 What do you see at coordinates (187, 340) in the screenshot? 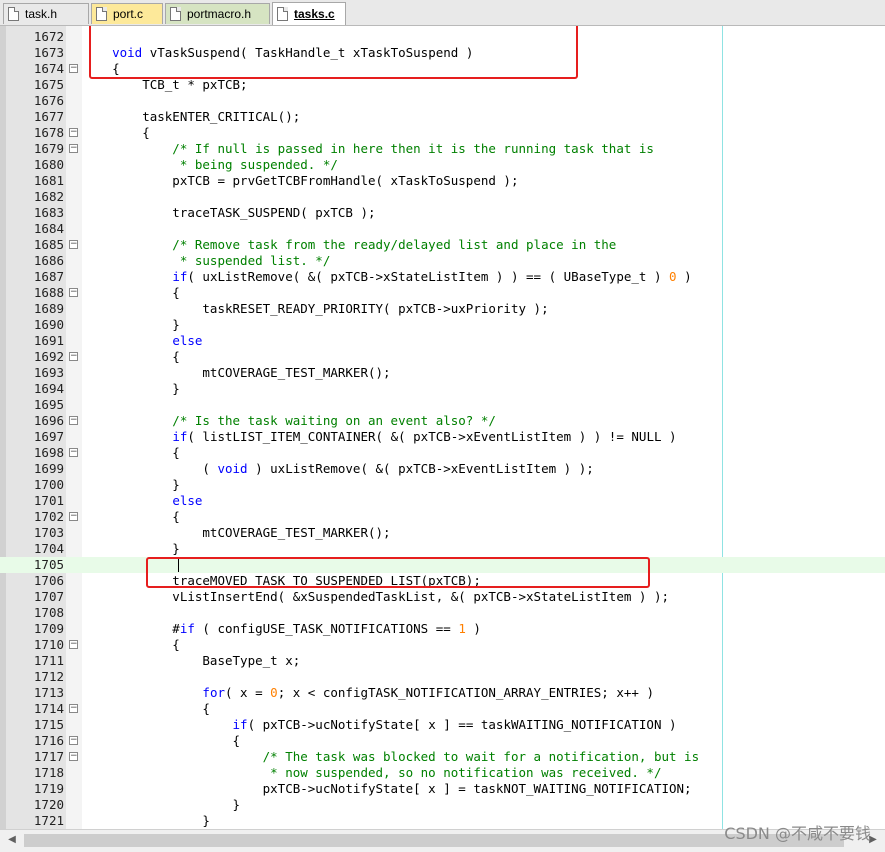
I see `code-text: else` at bounding box center [187, 340].